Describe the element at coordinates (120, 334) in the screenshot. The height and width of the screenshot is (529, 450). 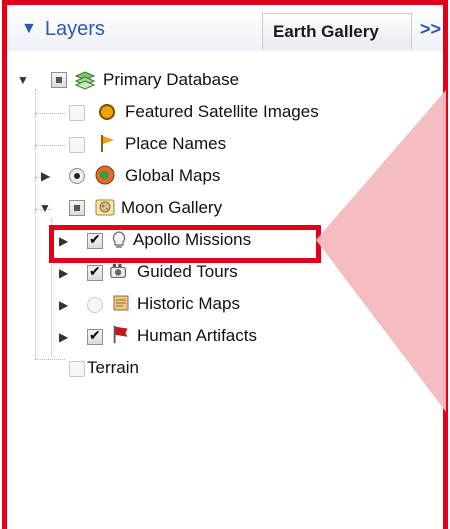
I see `red-flag-icon` at that location.